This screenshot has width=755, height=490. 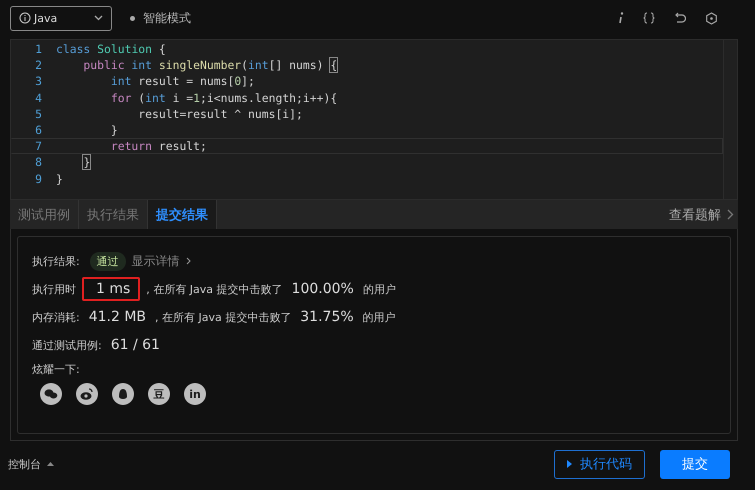 I want to click on code-line: public int singleNumber(int[] nums) {, so click(x=210, y=65).